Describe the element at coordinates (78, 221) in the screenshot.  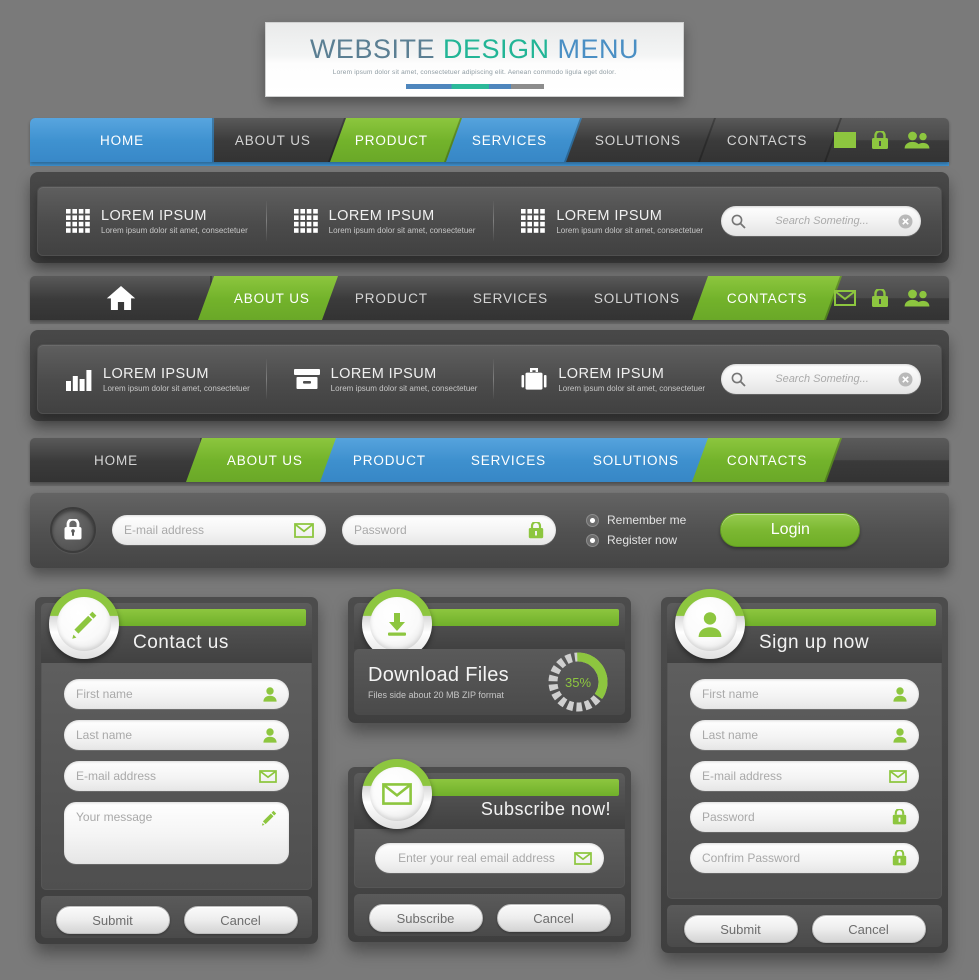
I see `grid-icon` at that location.